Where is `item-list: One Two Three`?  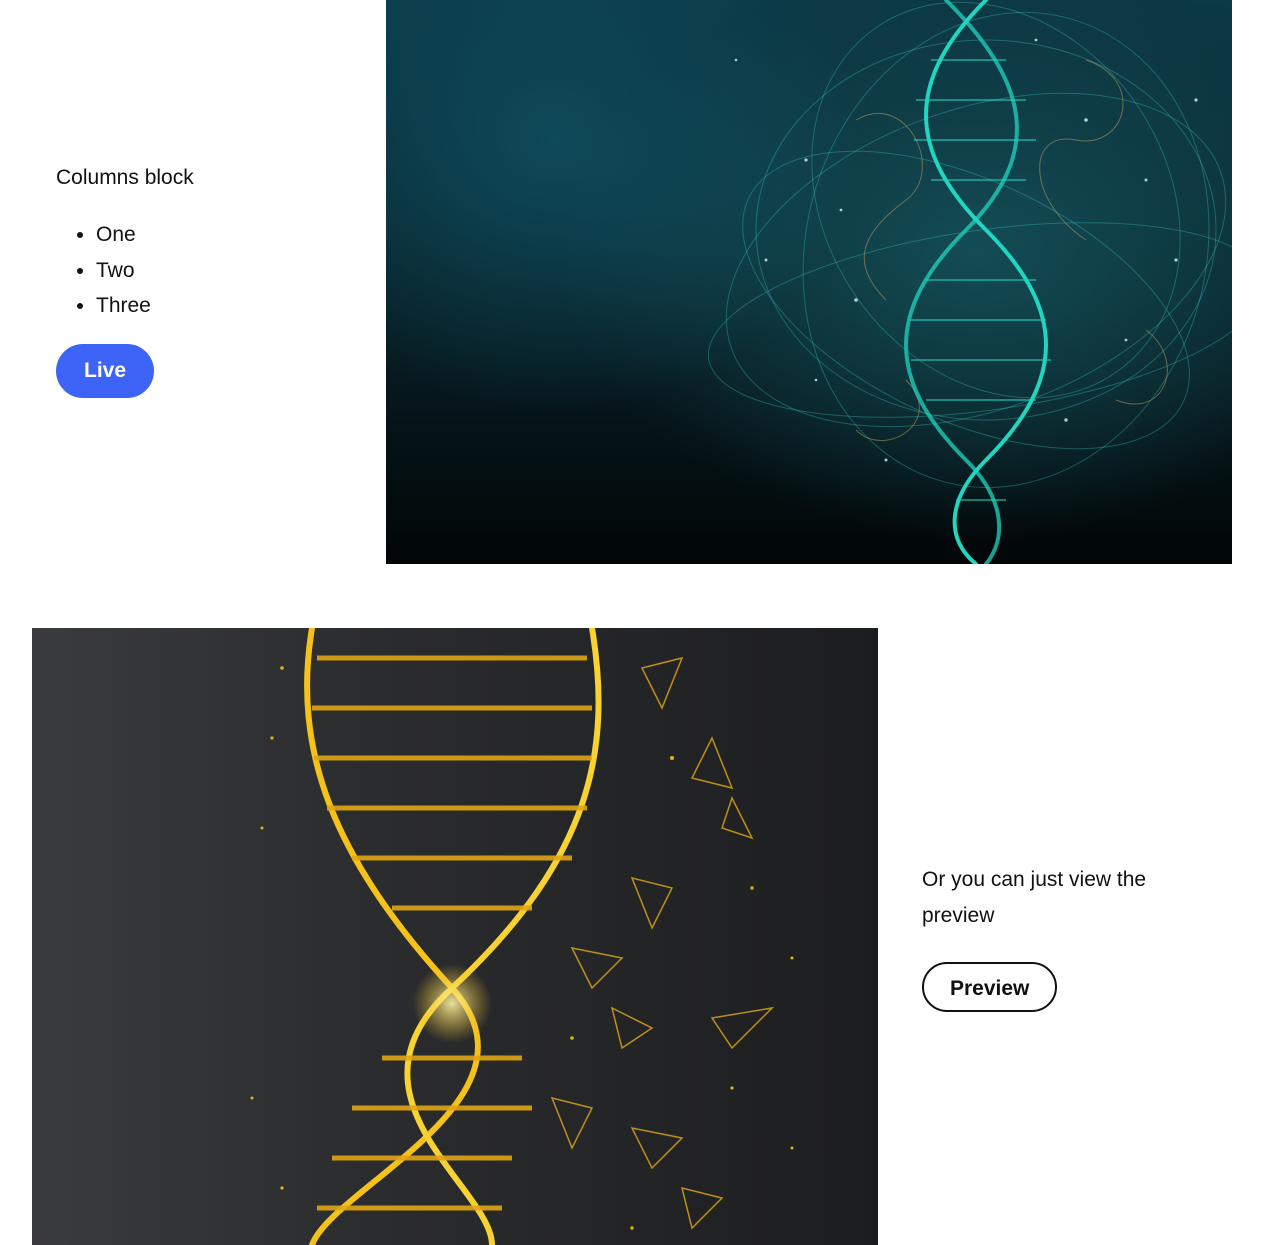 item-list: One Two Three is located at coordinates (206, 270).